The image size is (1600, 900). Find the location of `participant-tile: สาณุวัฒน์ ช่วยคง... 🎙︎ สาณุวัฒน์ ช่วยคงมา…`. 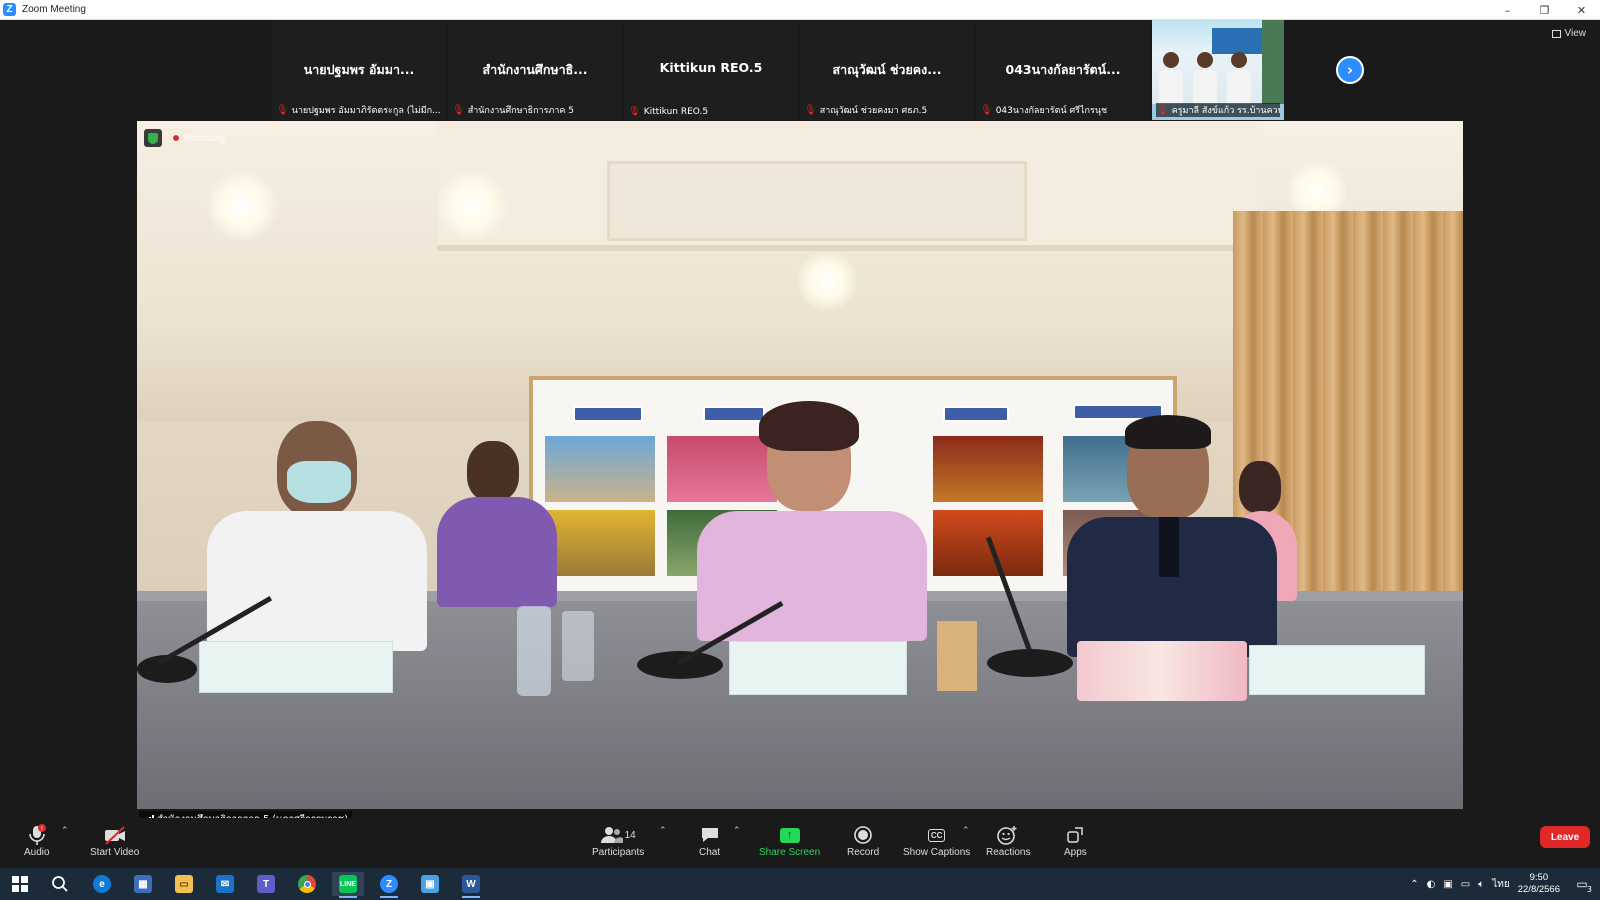

participant-tile: สาณุวัฒน์ ช่วยคง... 🎙︎ สาณุวัฒน์ ช่วยคงมา… is located at coordinates (887, 70).